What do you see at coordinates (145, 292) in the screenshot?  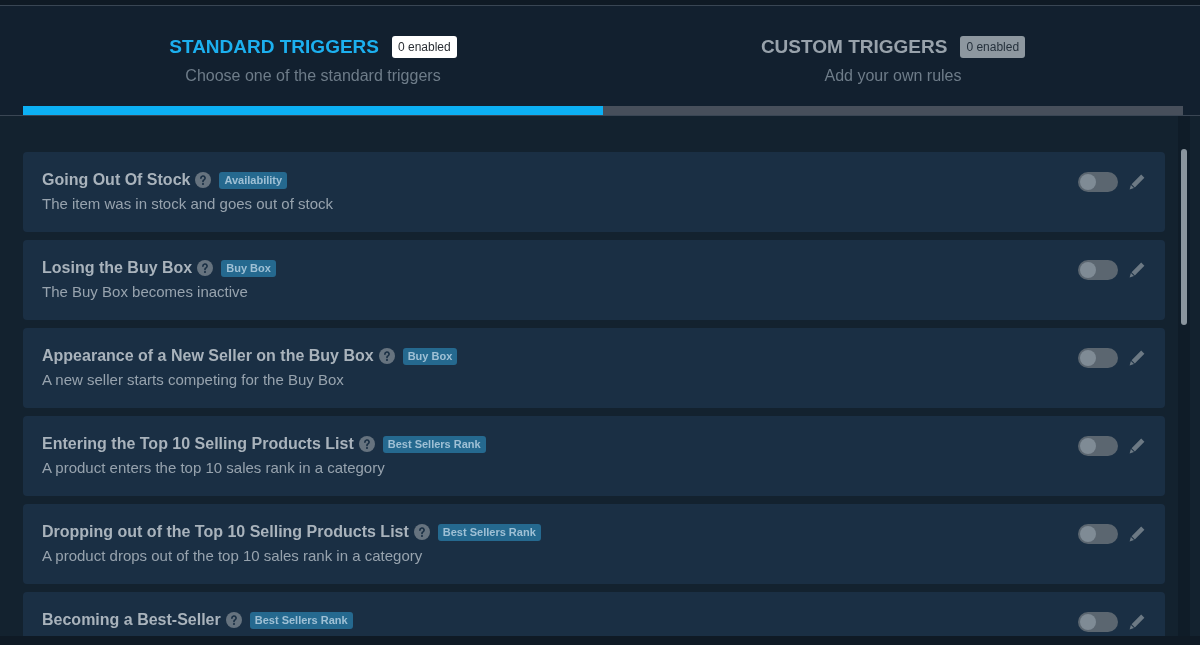 I see `trigger-description: The Buy Box becomes inactive` at bounding box center [145, 292].